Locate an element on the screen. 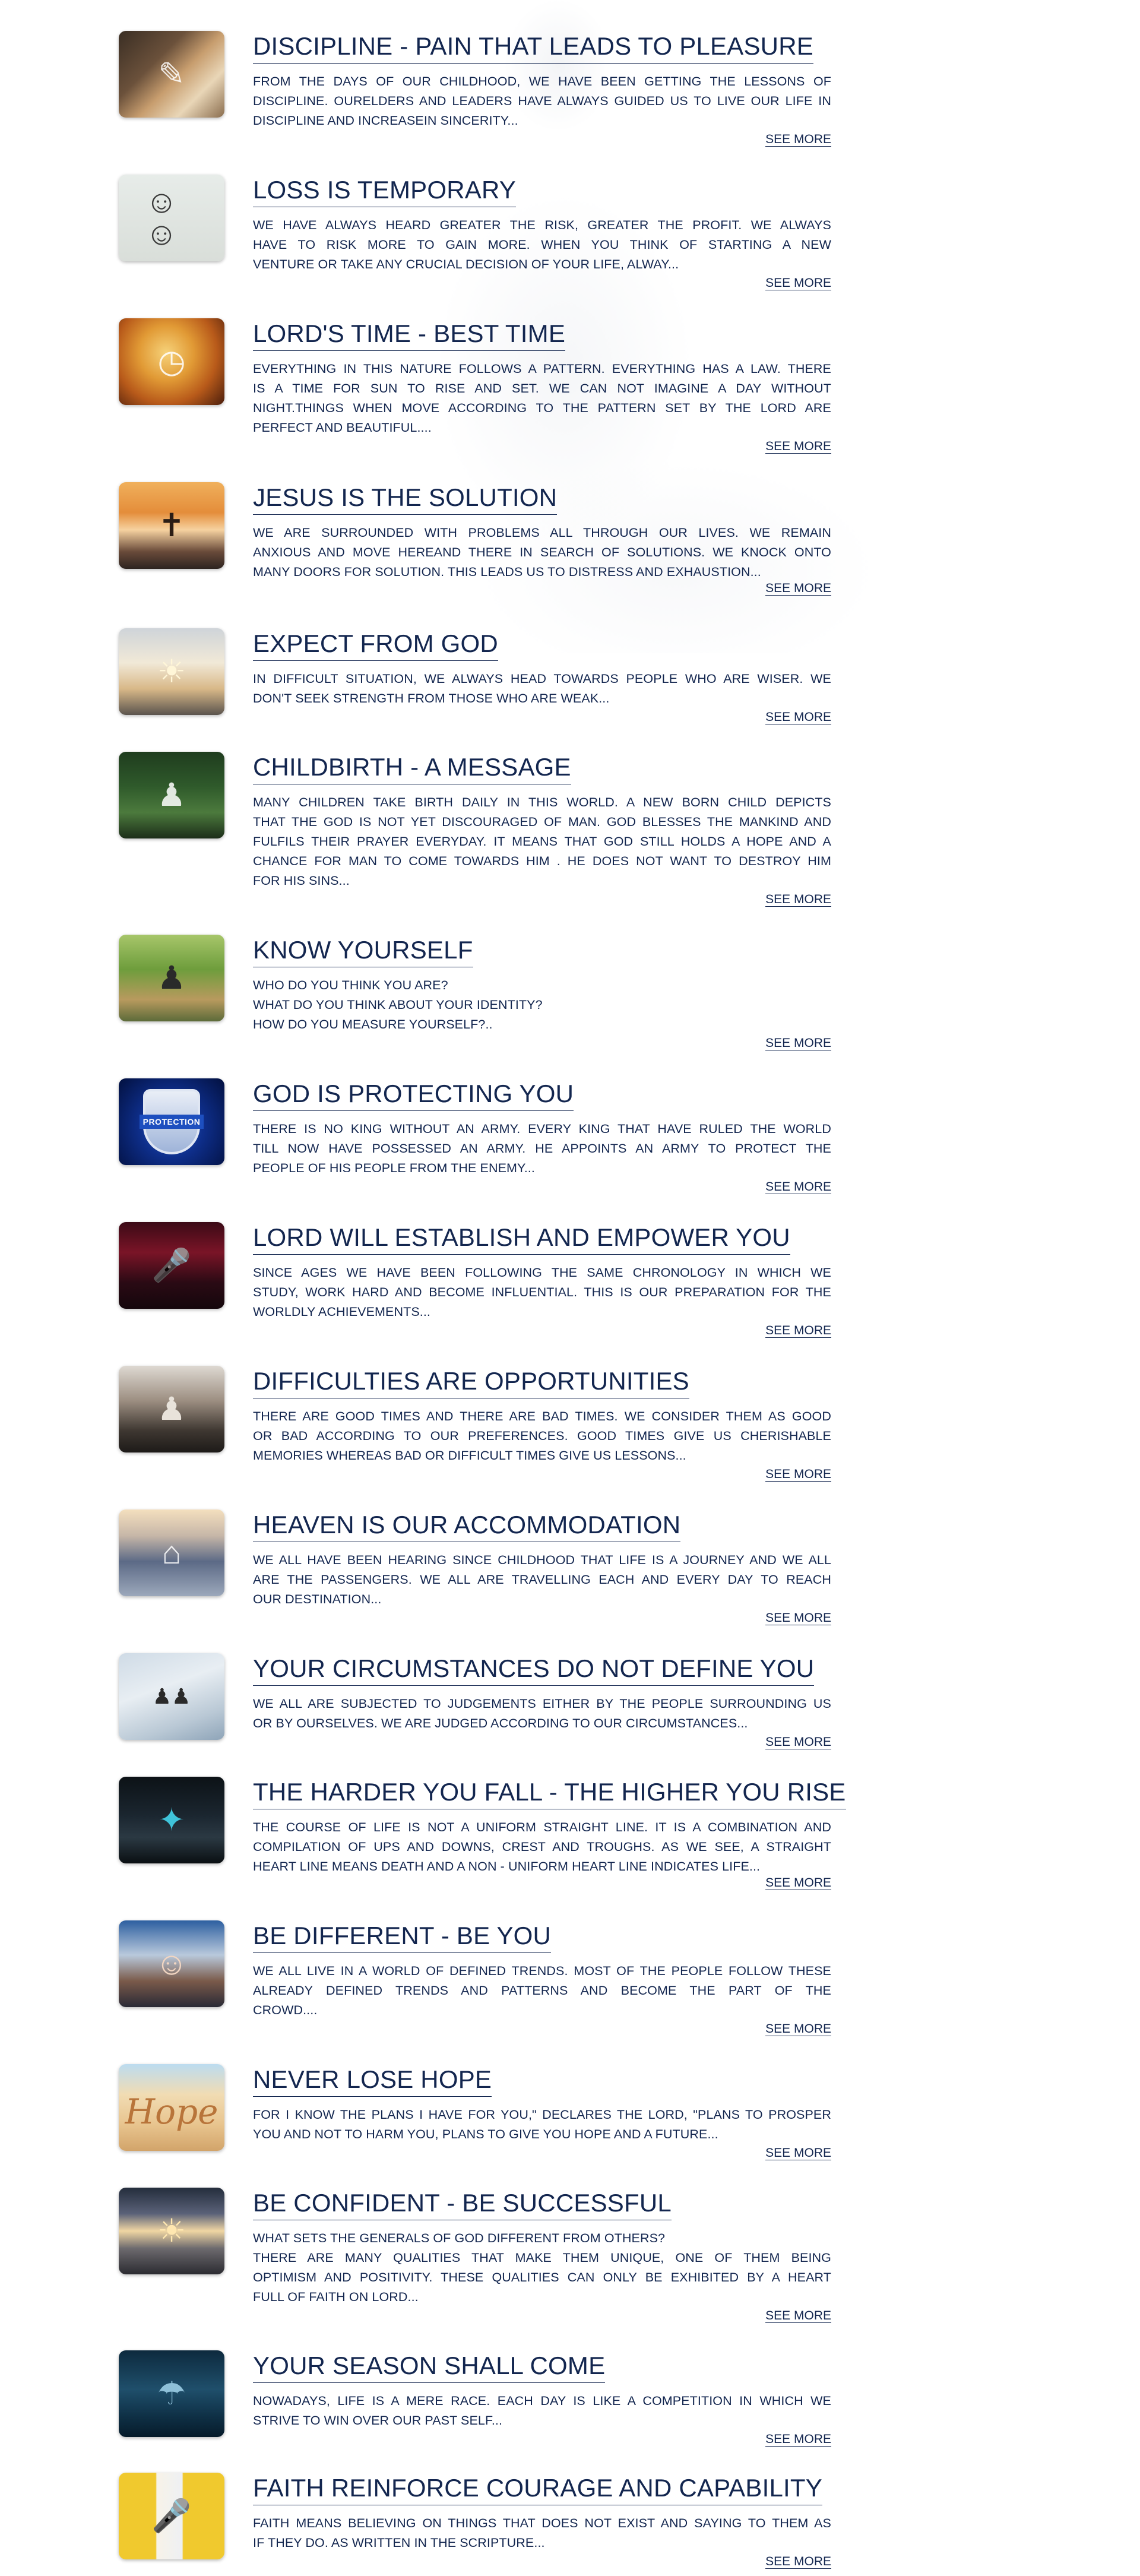 This screenshot has width=1140, height=2576. rain-water-icon: ☂ is located at coordinates (171, 2394).